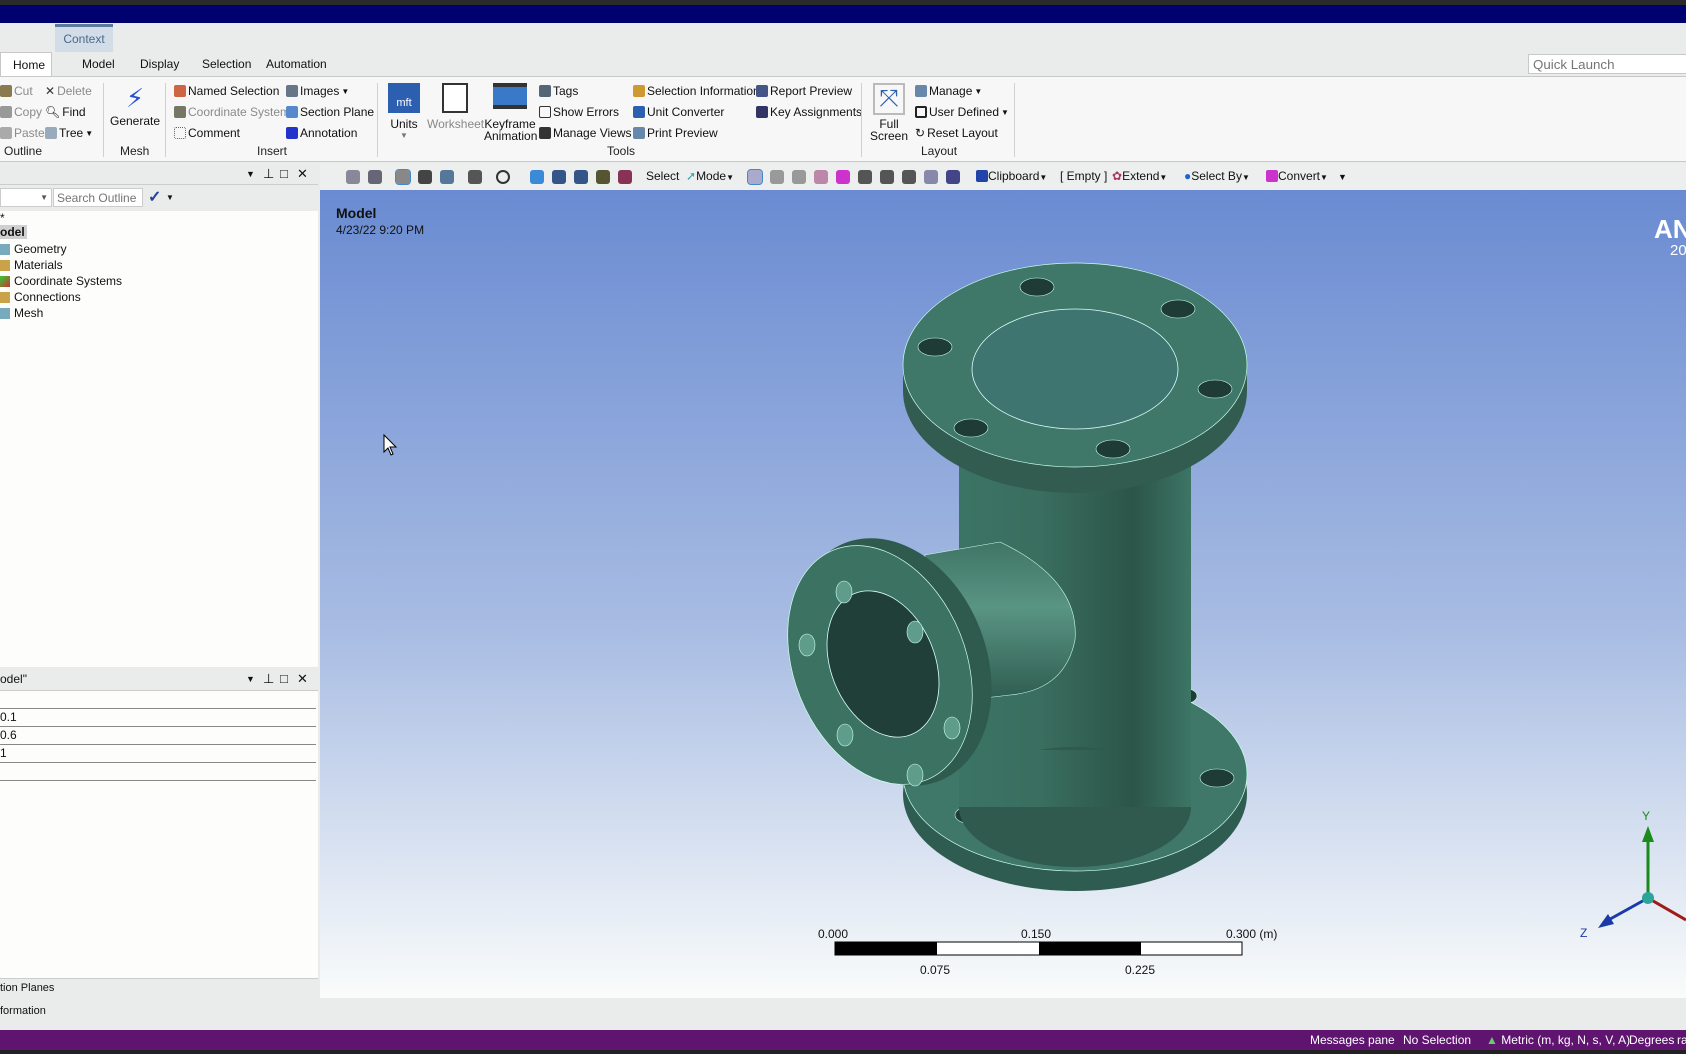  What do you see at coordinates (226, 91) in the screenshot?
I see `named-selection-button: Named Selection` at bounding box center [226, 91].